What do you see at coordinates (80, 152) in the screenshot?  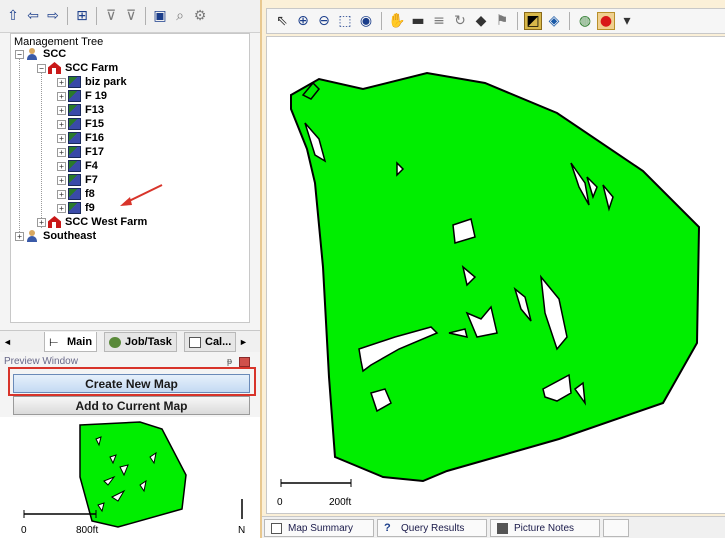 I see `tree-node-field: + F17` at bounding box center [80, 152].